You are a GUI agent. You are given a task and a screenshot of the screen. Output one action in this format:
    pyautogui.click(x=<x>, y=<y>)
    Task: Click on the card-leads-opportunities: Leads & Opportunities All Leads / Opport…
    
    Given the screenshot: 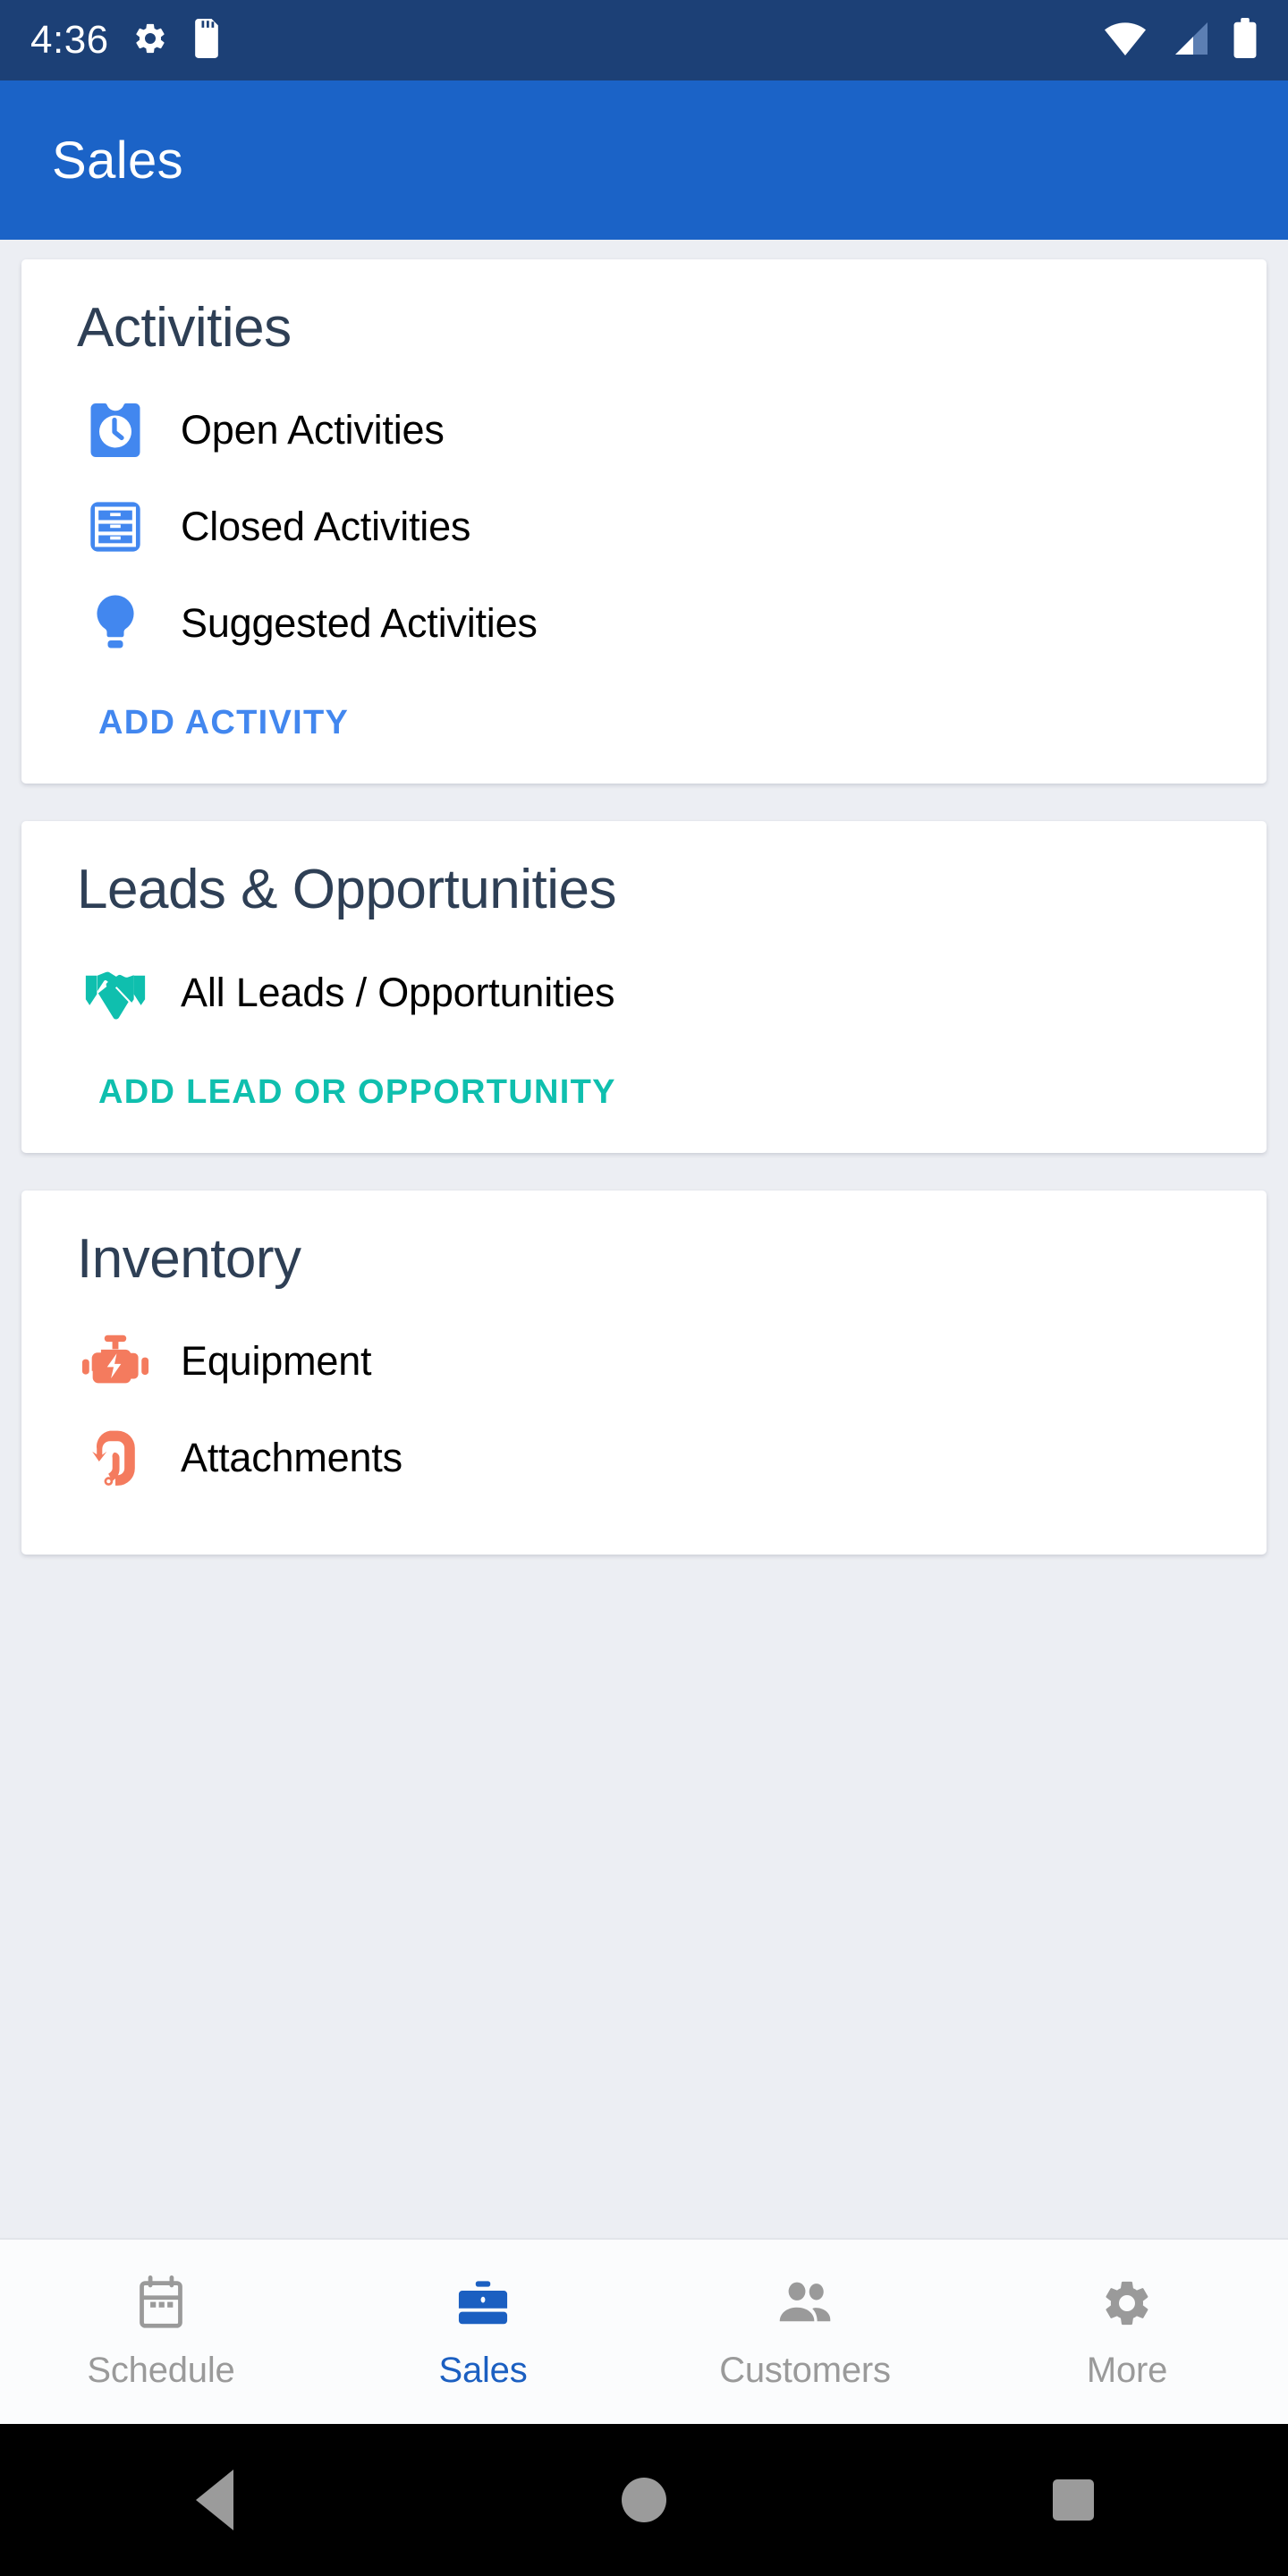 What is the action you would take?
    pyautogui.click(x=644, y=987)
    